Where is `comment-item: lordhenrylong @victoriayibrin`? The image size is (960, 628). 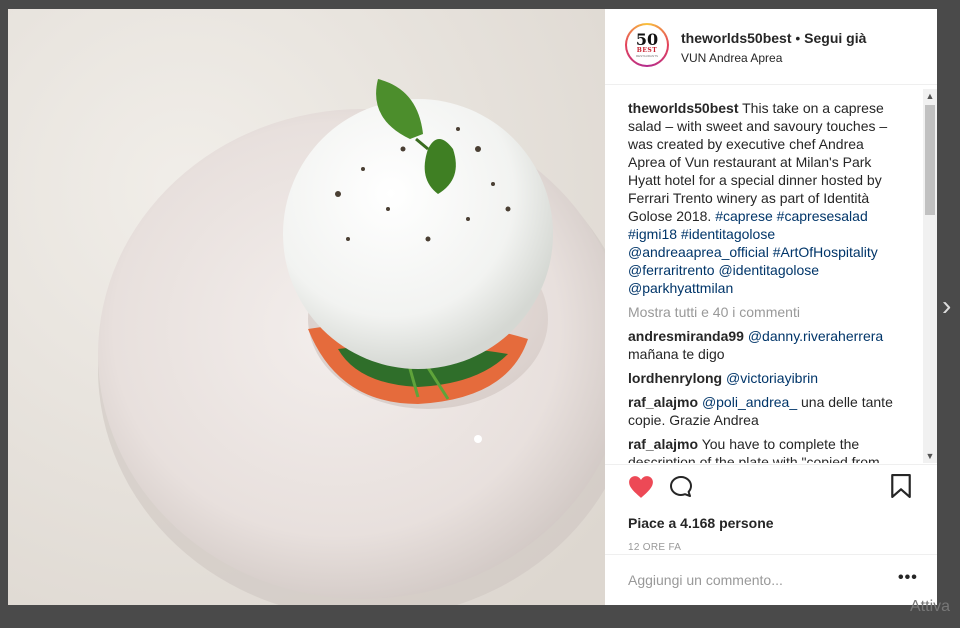
comment-item: lordhenrylong @victoriayibrin is located at coordinates (763, 378).